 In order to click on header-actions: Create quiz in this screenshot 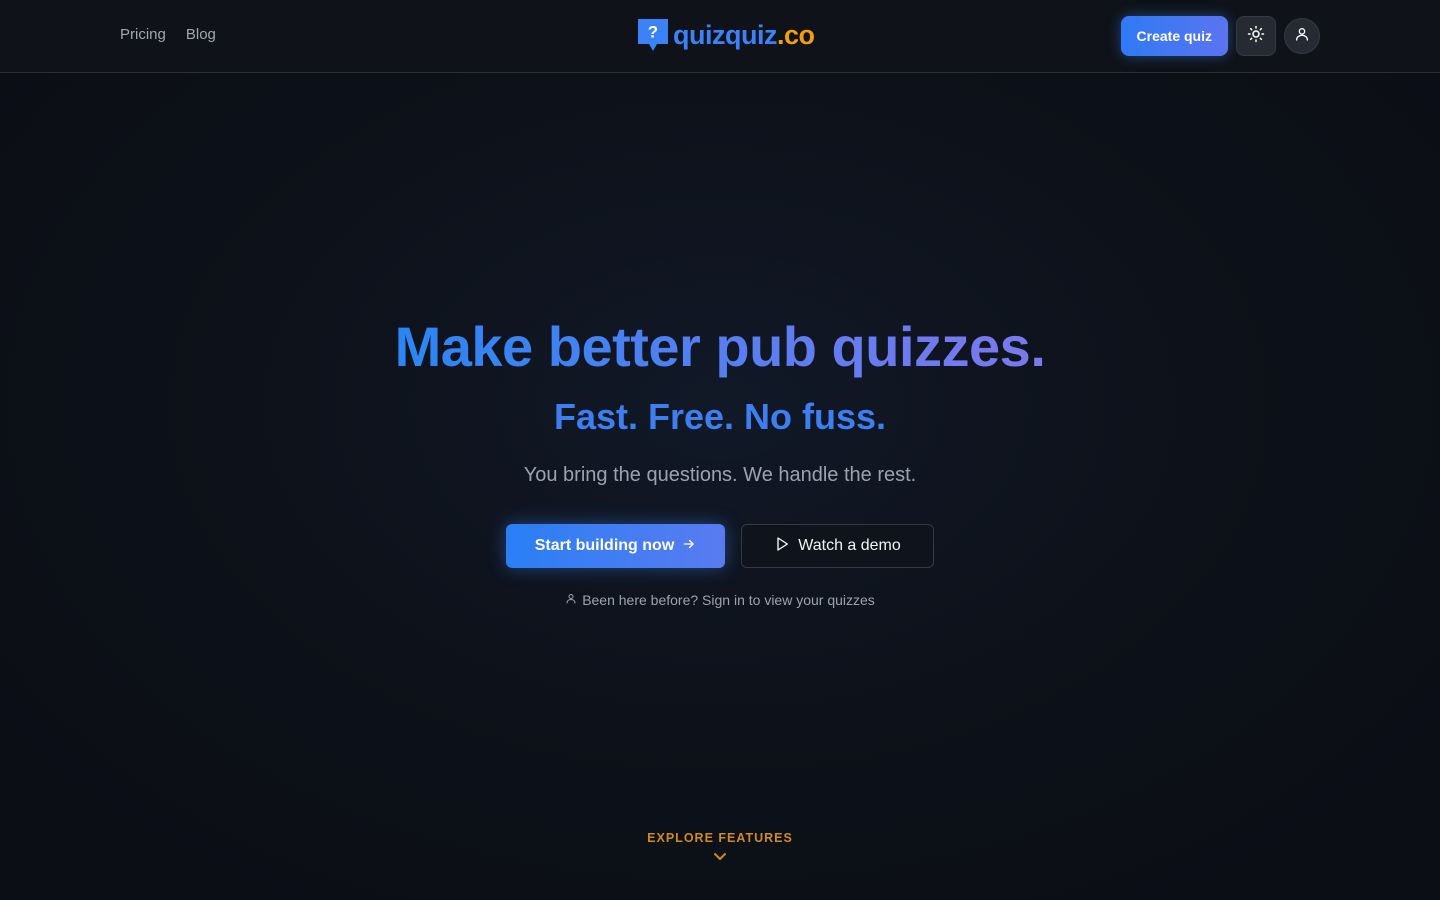, I will do `click(1220, 36)`.